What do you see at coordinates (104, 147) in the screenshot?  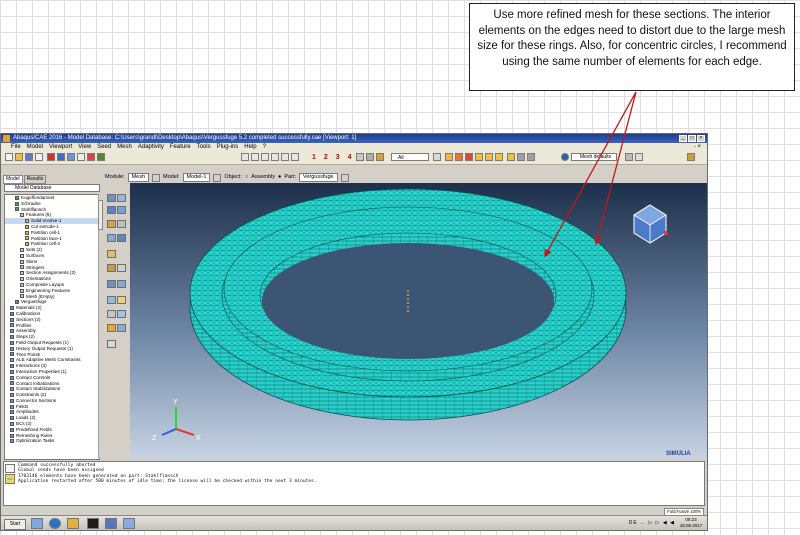 I see `menu-seed: Seed` at bounding box center [104, 147].